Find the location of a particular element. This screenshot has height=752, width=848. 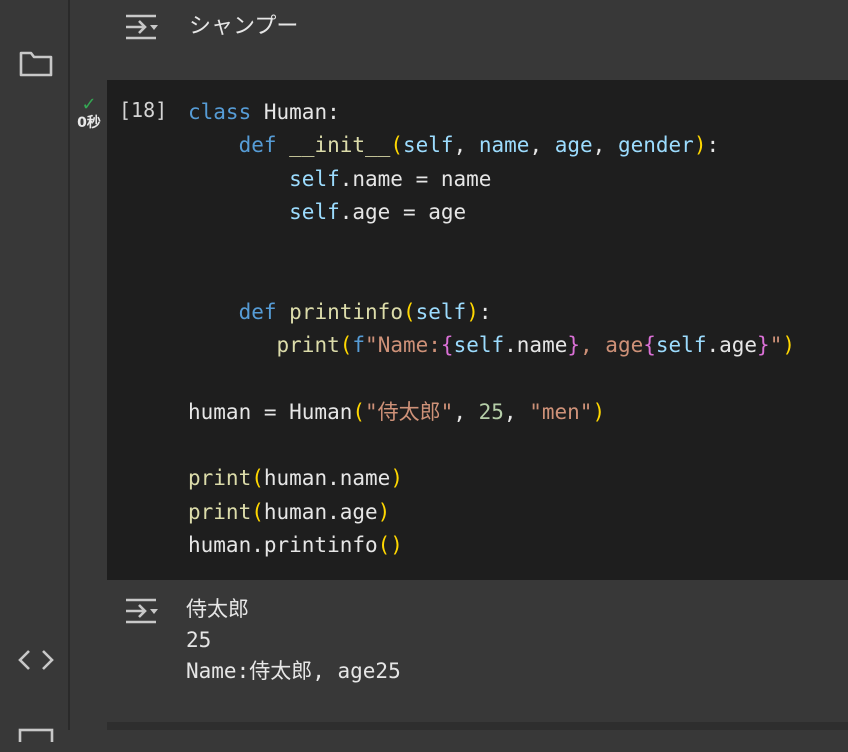

code-token: 25 is located at coordinates (491, 411).